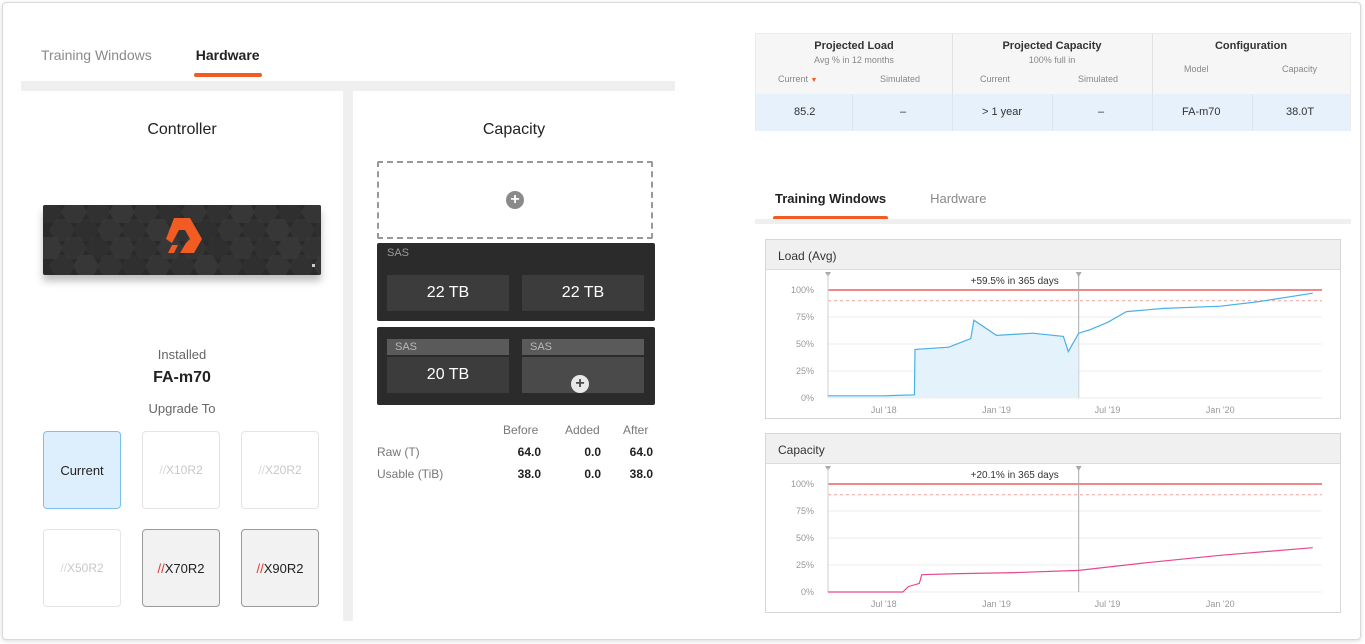 The image size is (1365, 644). Describe the element at coordinates (1300, 69) in the screenshot. I see `col-header-capacity: Capacity` at that location.